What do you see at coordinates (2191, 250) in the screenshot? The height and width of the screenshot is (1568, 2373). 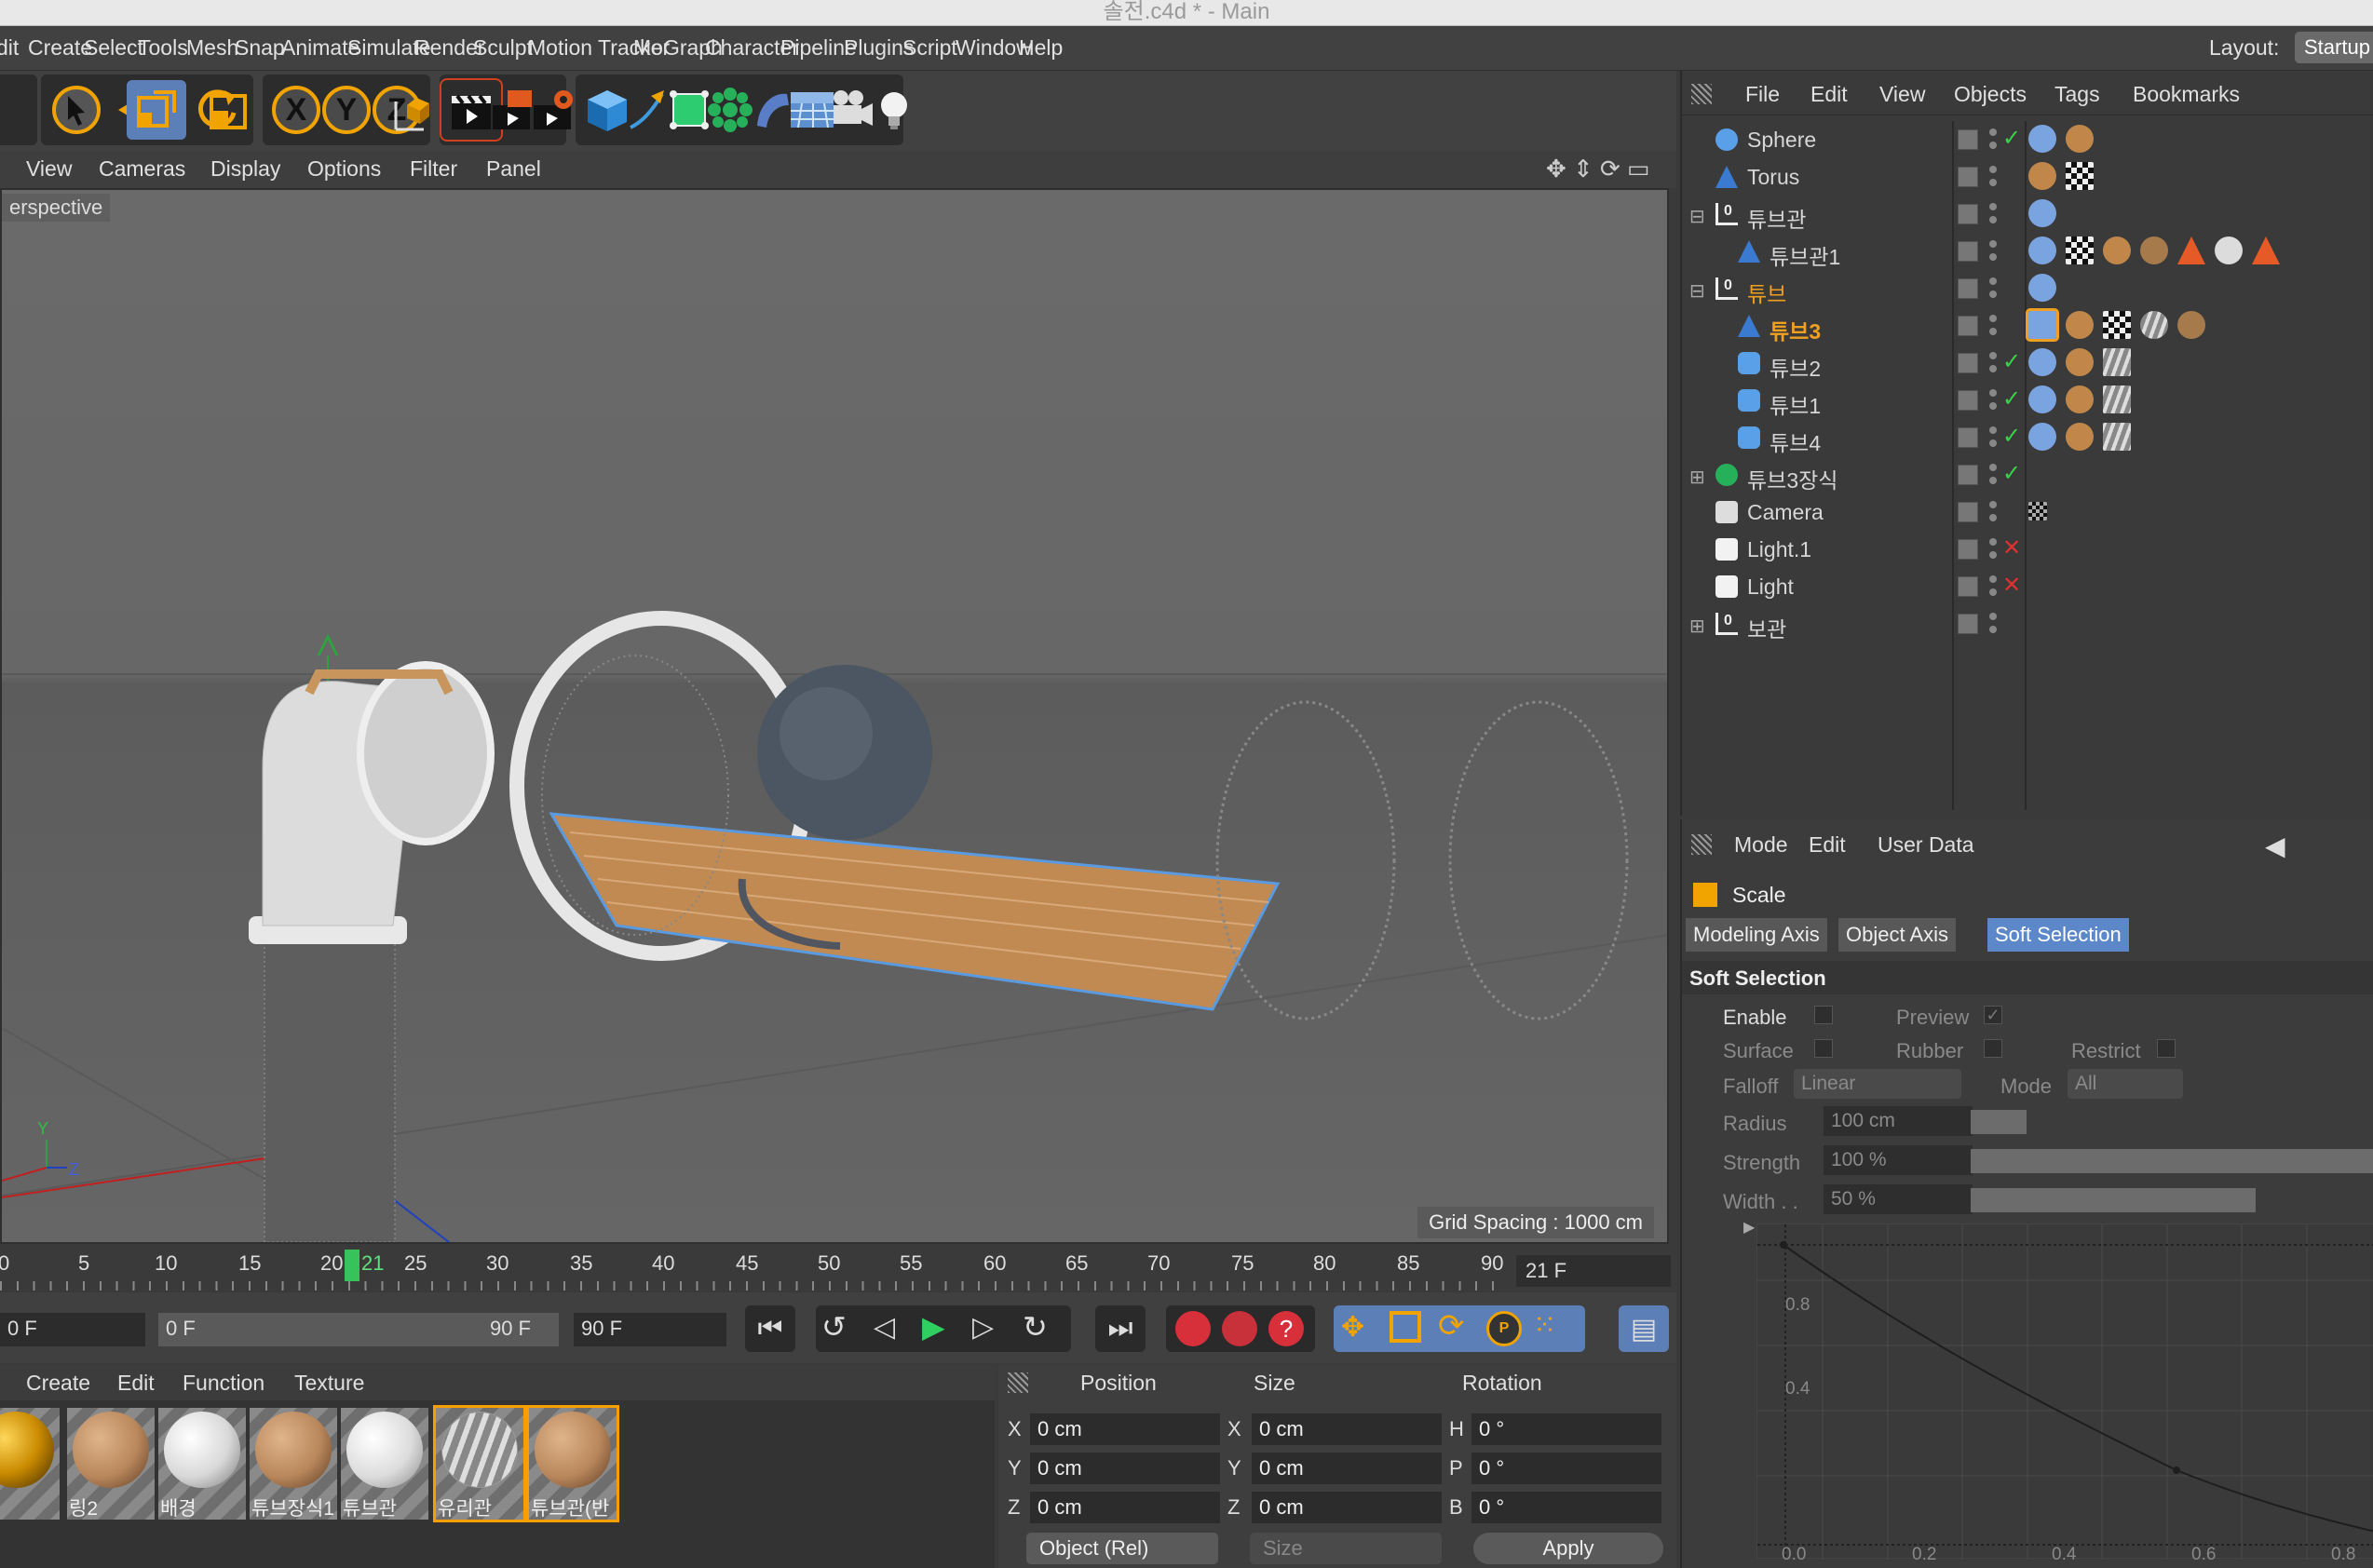 I see `selection-tag-icon` at bounding box center [2191, 250].